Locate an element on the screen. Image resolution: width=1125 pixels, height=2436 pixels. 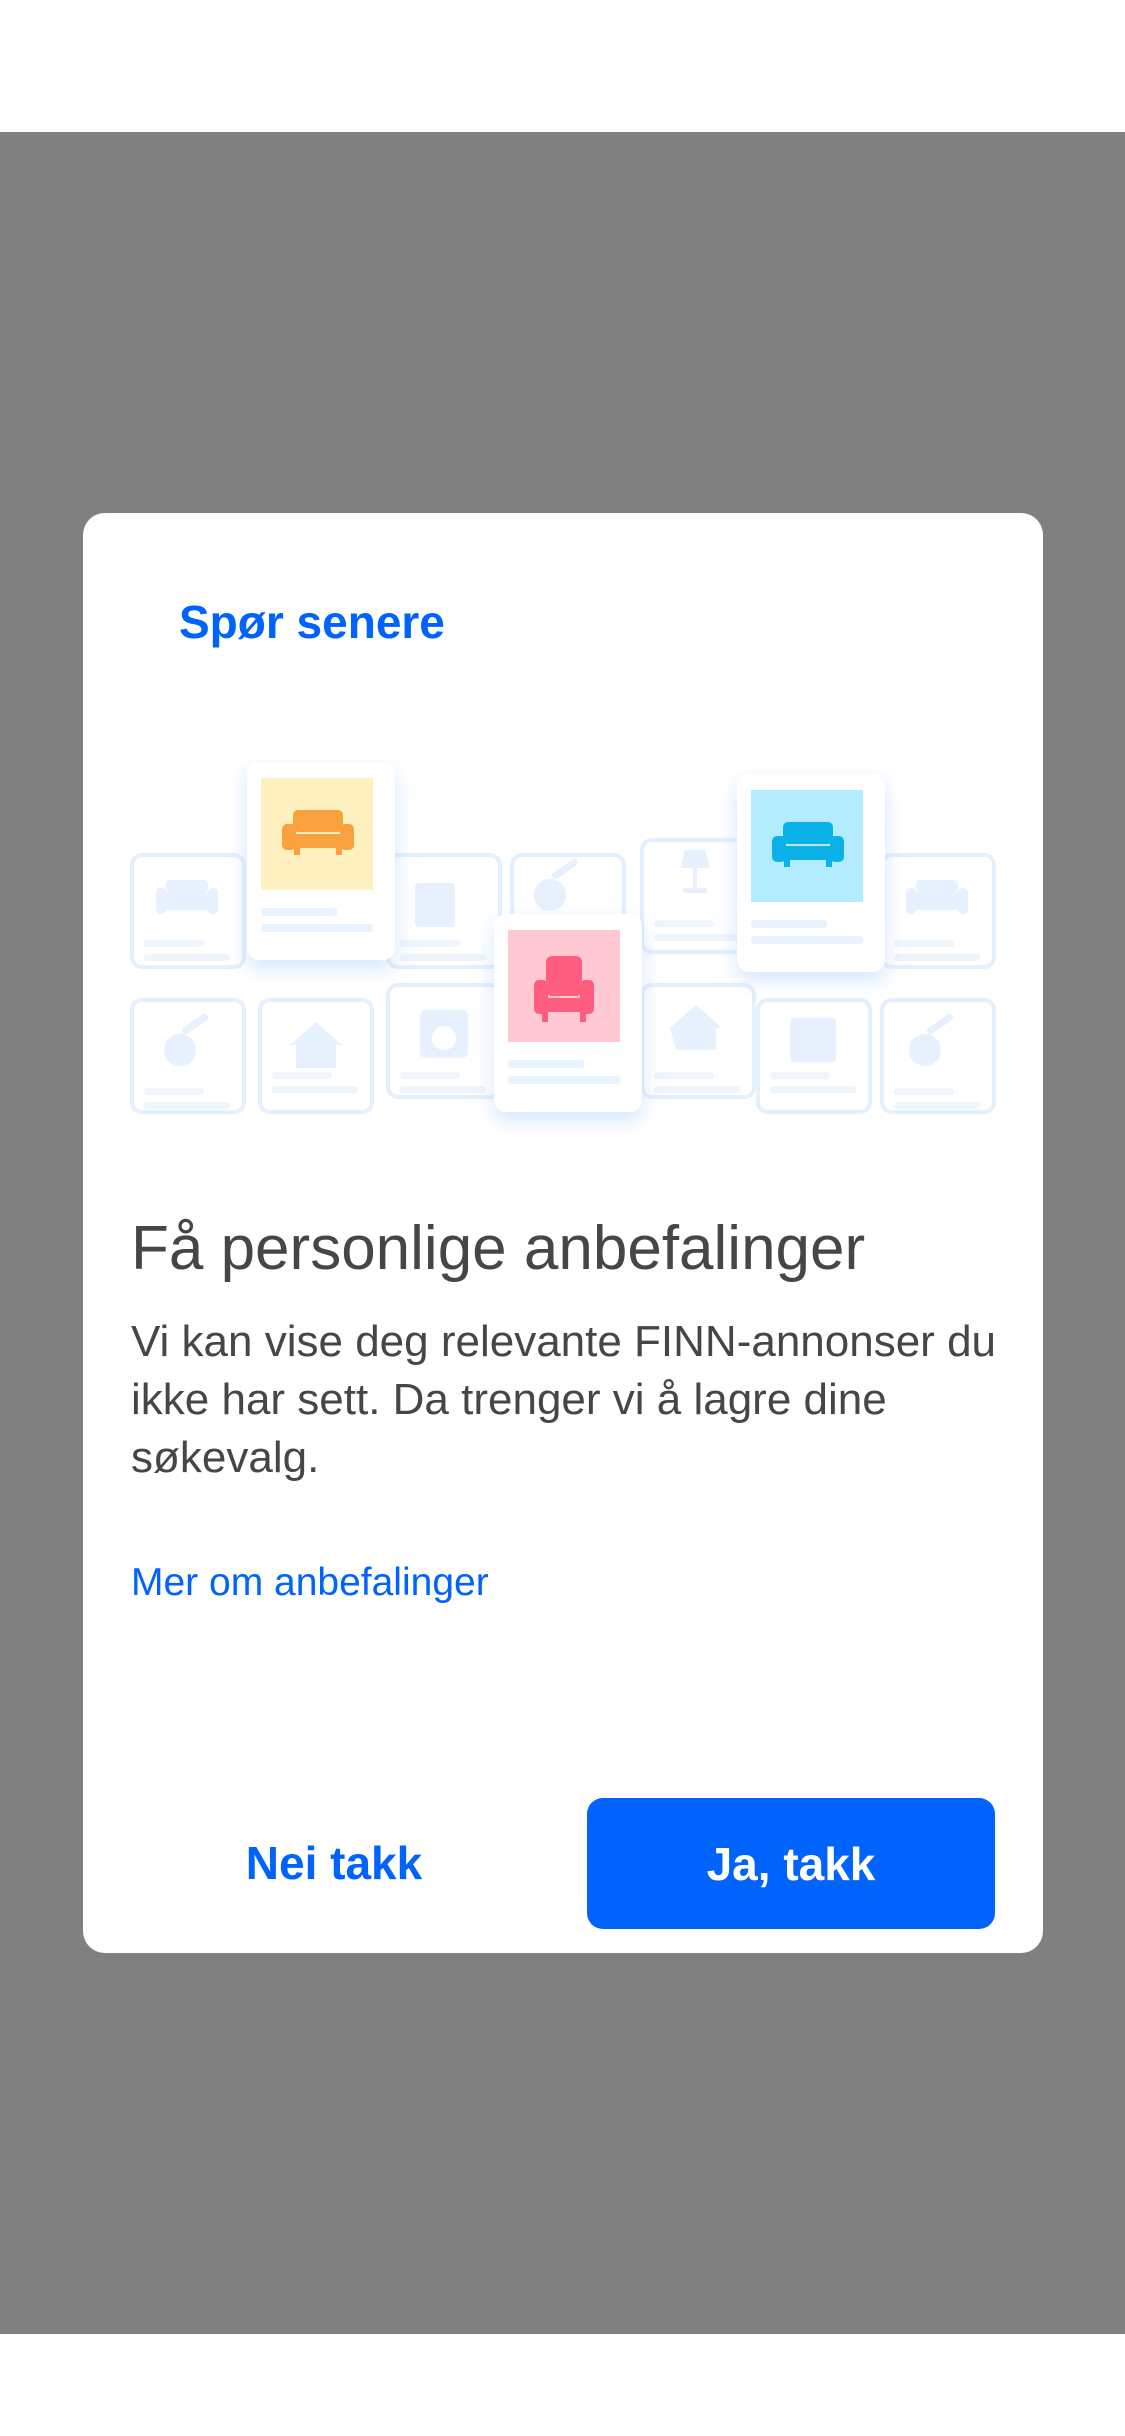
ask-later-button: Spør senere is located at coordinates (312, 622).